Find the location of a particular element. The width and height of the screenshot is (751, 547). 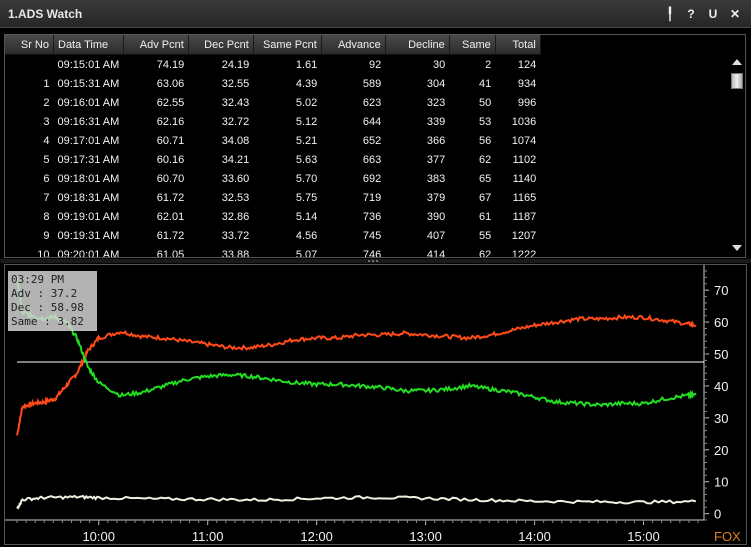

table-cell: 62 is located at coordinates (485, 159).